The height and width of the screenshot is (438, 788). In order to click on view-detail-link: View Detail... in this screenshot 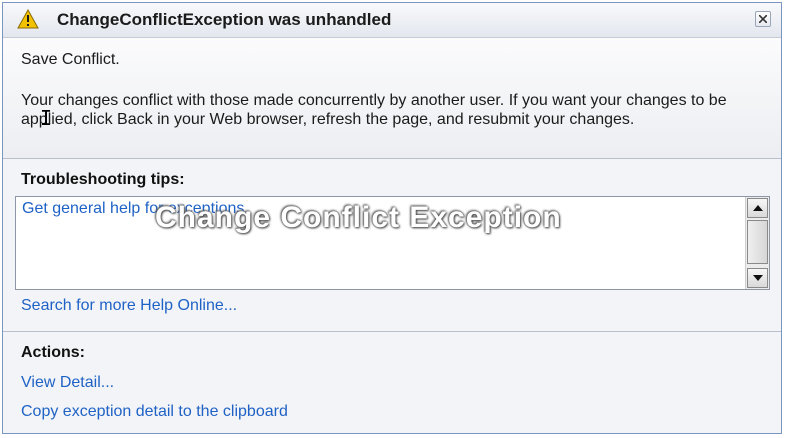, I will do `click(67, 383)`.